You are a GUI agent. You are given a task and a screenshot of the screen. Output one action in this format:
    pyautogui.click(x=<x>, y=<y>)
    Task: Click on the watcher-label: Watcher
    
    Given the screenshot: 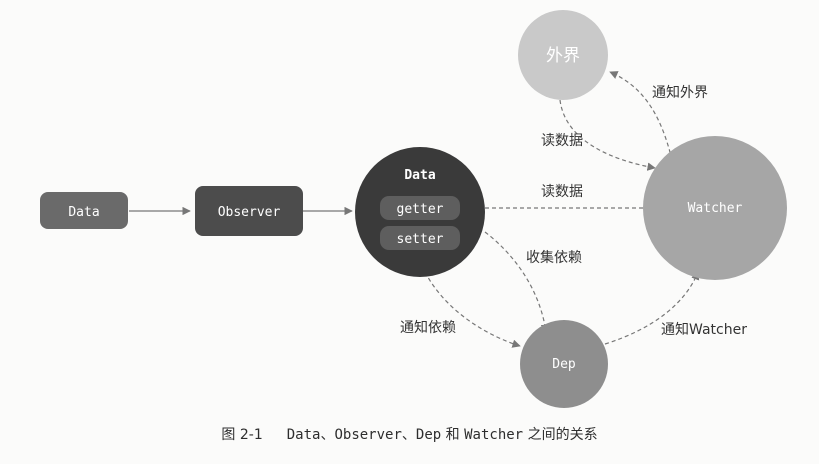 What is the action you would take?
    pyautogui.click(x=715, y=208)
    